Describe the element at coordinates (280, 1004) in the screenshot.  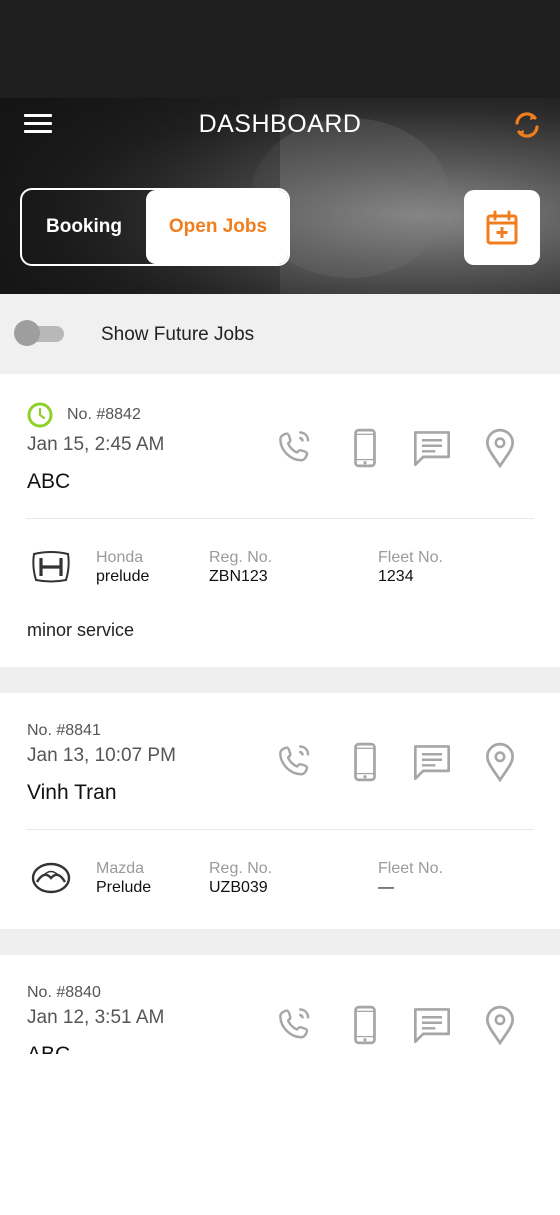
I see `job-card: No. #8840 Jan 12, 3:51 AM ABC` at that location.